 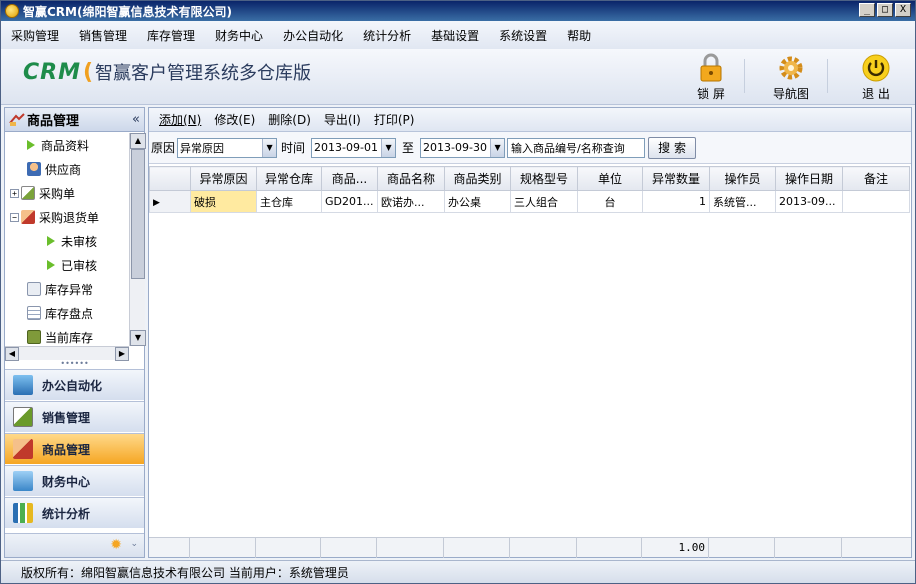 I want to click on tree-item-unreviewed: 未审核, so click(x=67, y=241).